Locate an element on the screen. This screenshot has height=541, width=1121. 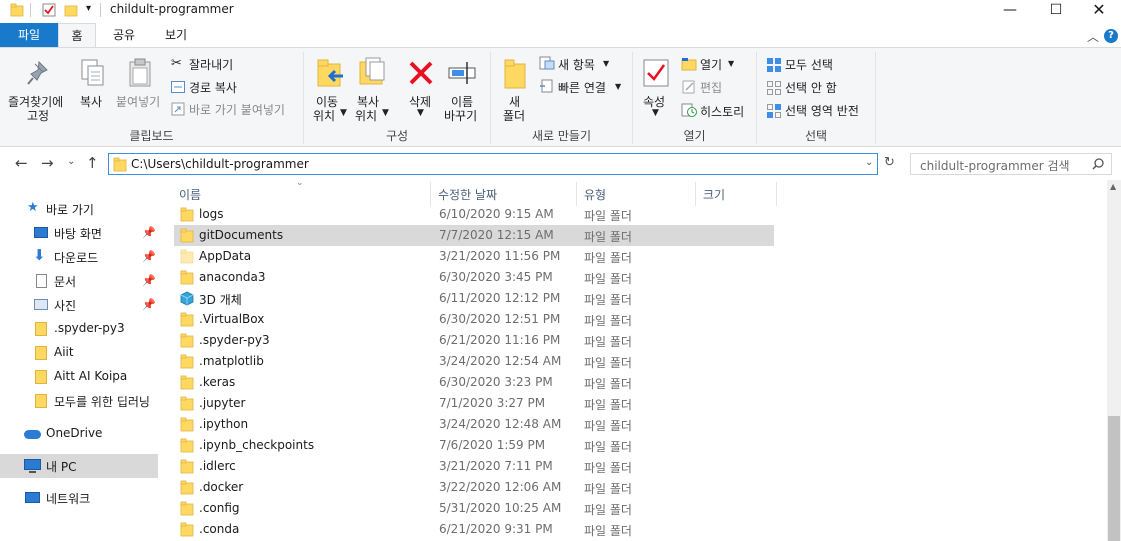
select-all-button: 모두 선택 is located at coordinates (809, 64).